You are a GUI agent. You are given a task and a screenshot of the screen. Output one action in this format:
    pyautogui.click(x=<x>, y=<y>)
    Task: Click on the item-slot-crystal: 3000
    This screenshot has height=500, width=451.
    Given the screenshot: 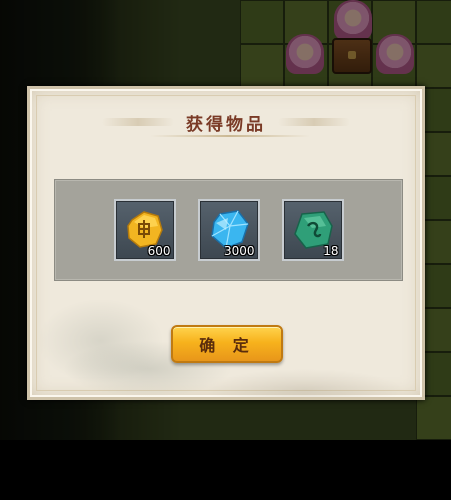 What is the action you would take?
    pyautogui.click(x=228, y=230)
    